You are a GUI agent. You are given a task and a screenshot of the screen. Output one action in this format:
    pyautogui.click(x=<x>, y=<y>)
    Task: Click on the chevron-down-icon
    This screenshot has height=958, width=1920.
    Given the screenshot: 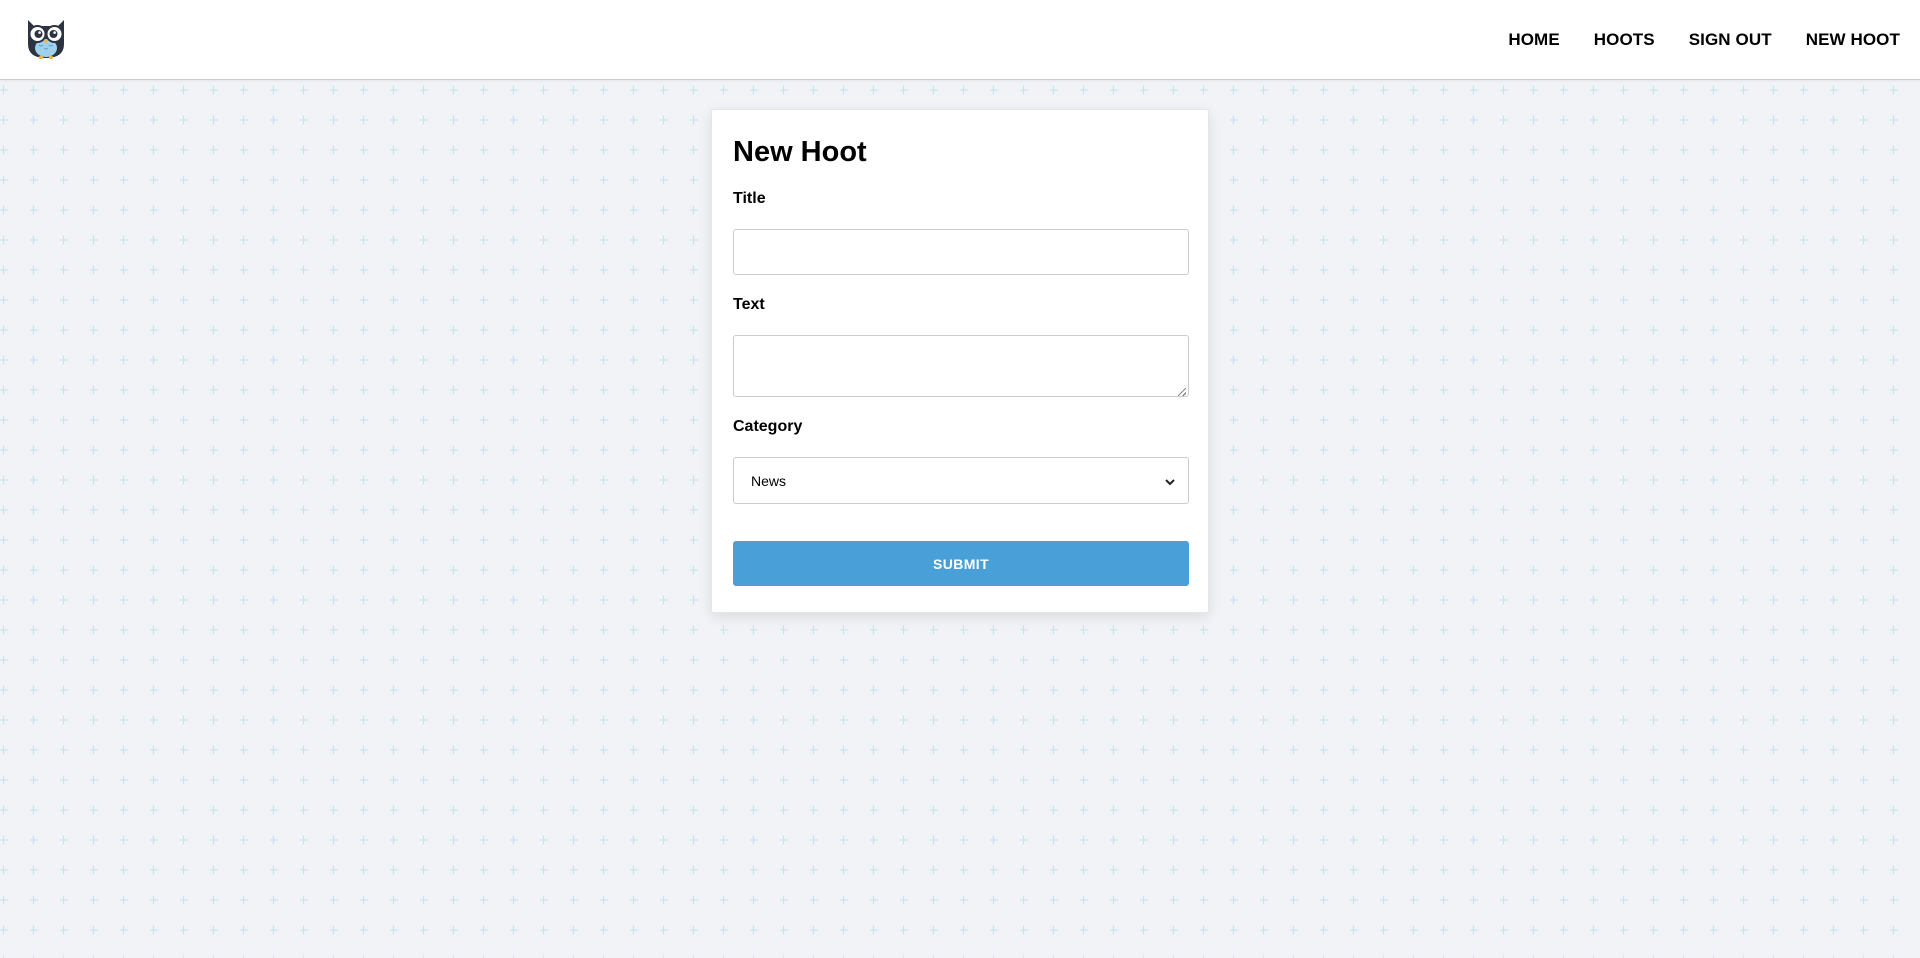 What is the action you would take?
    pyautogui.click(x=1170, y=481)
    